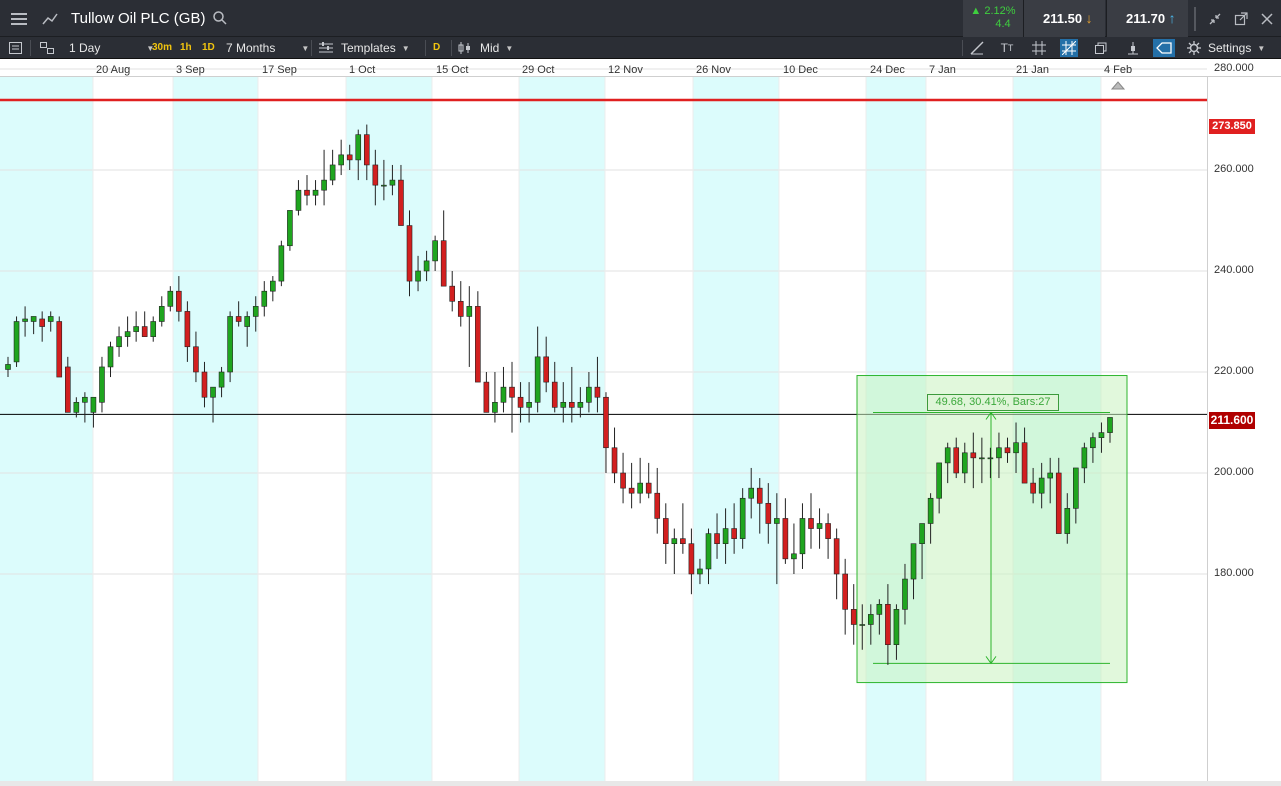  What do you see at coordinates (162, 48) in the screenshot?
I see `interval-30m-button: 30m` at bounding box center [162, 48].